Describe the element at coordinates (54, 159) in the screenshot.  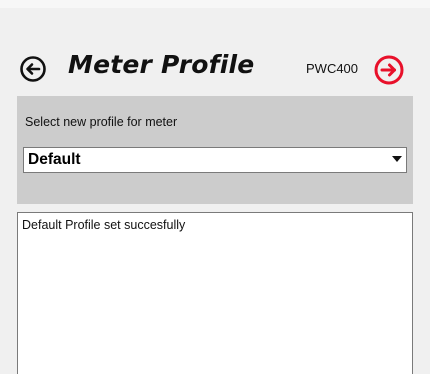
I see `profile-select-value: Default` at that location.